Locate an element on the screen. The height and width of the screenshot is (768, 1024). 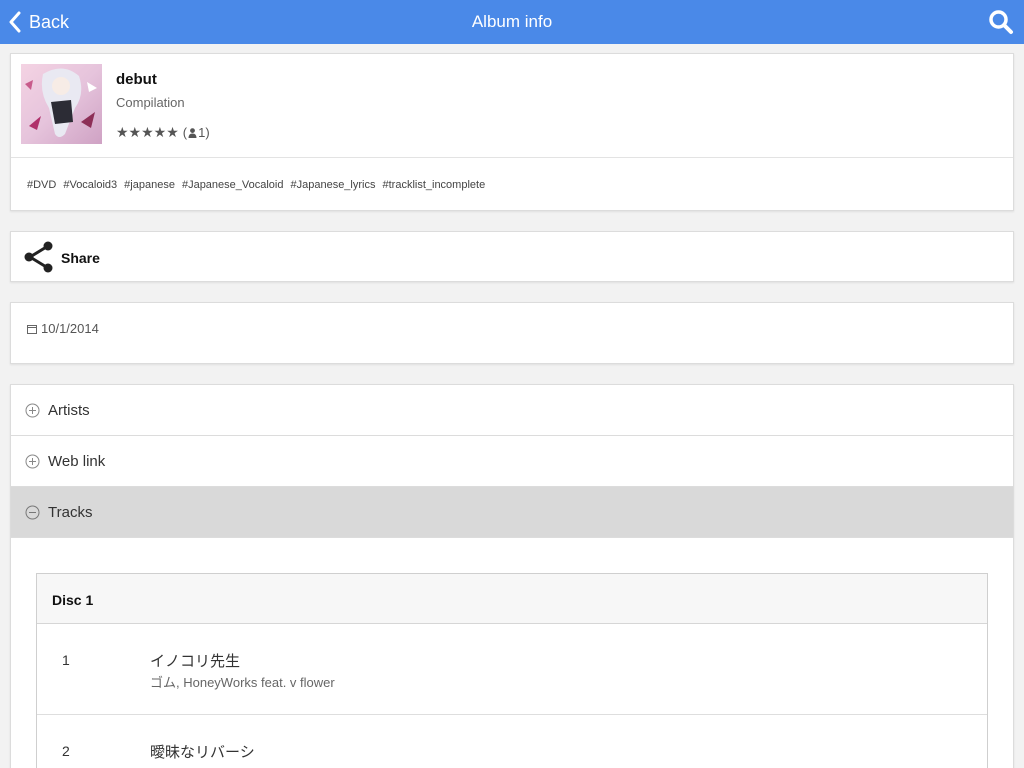
track-number: 2 is located at coordinates (66, 751).